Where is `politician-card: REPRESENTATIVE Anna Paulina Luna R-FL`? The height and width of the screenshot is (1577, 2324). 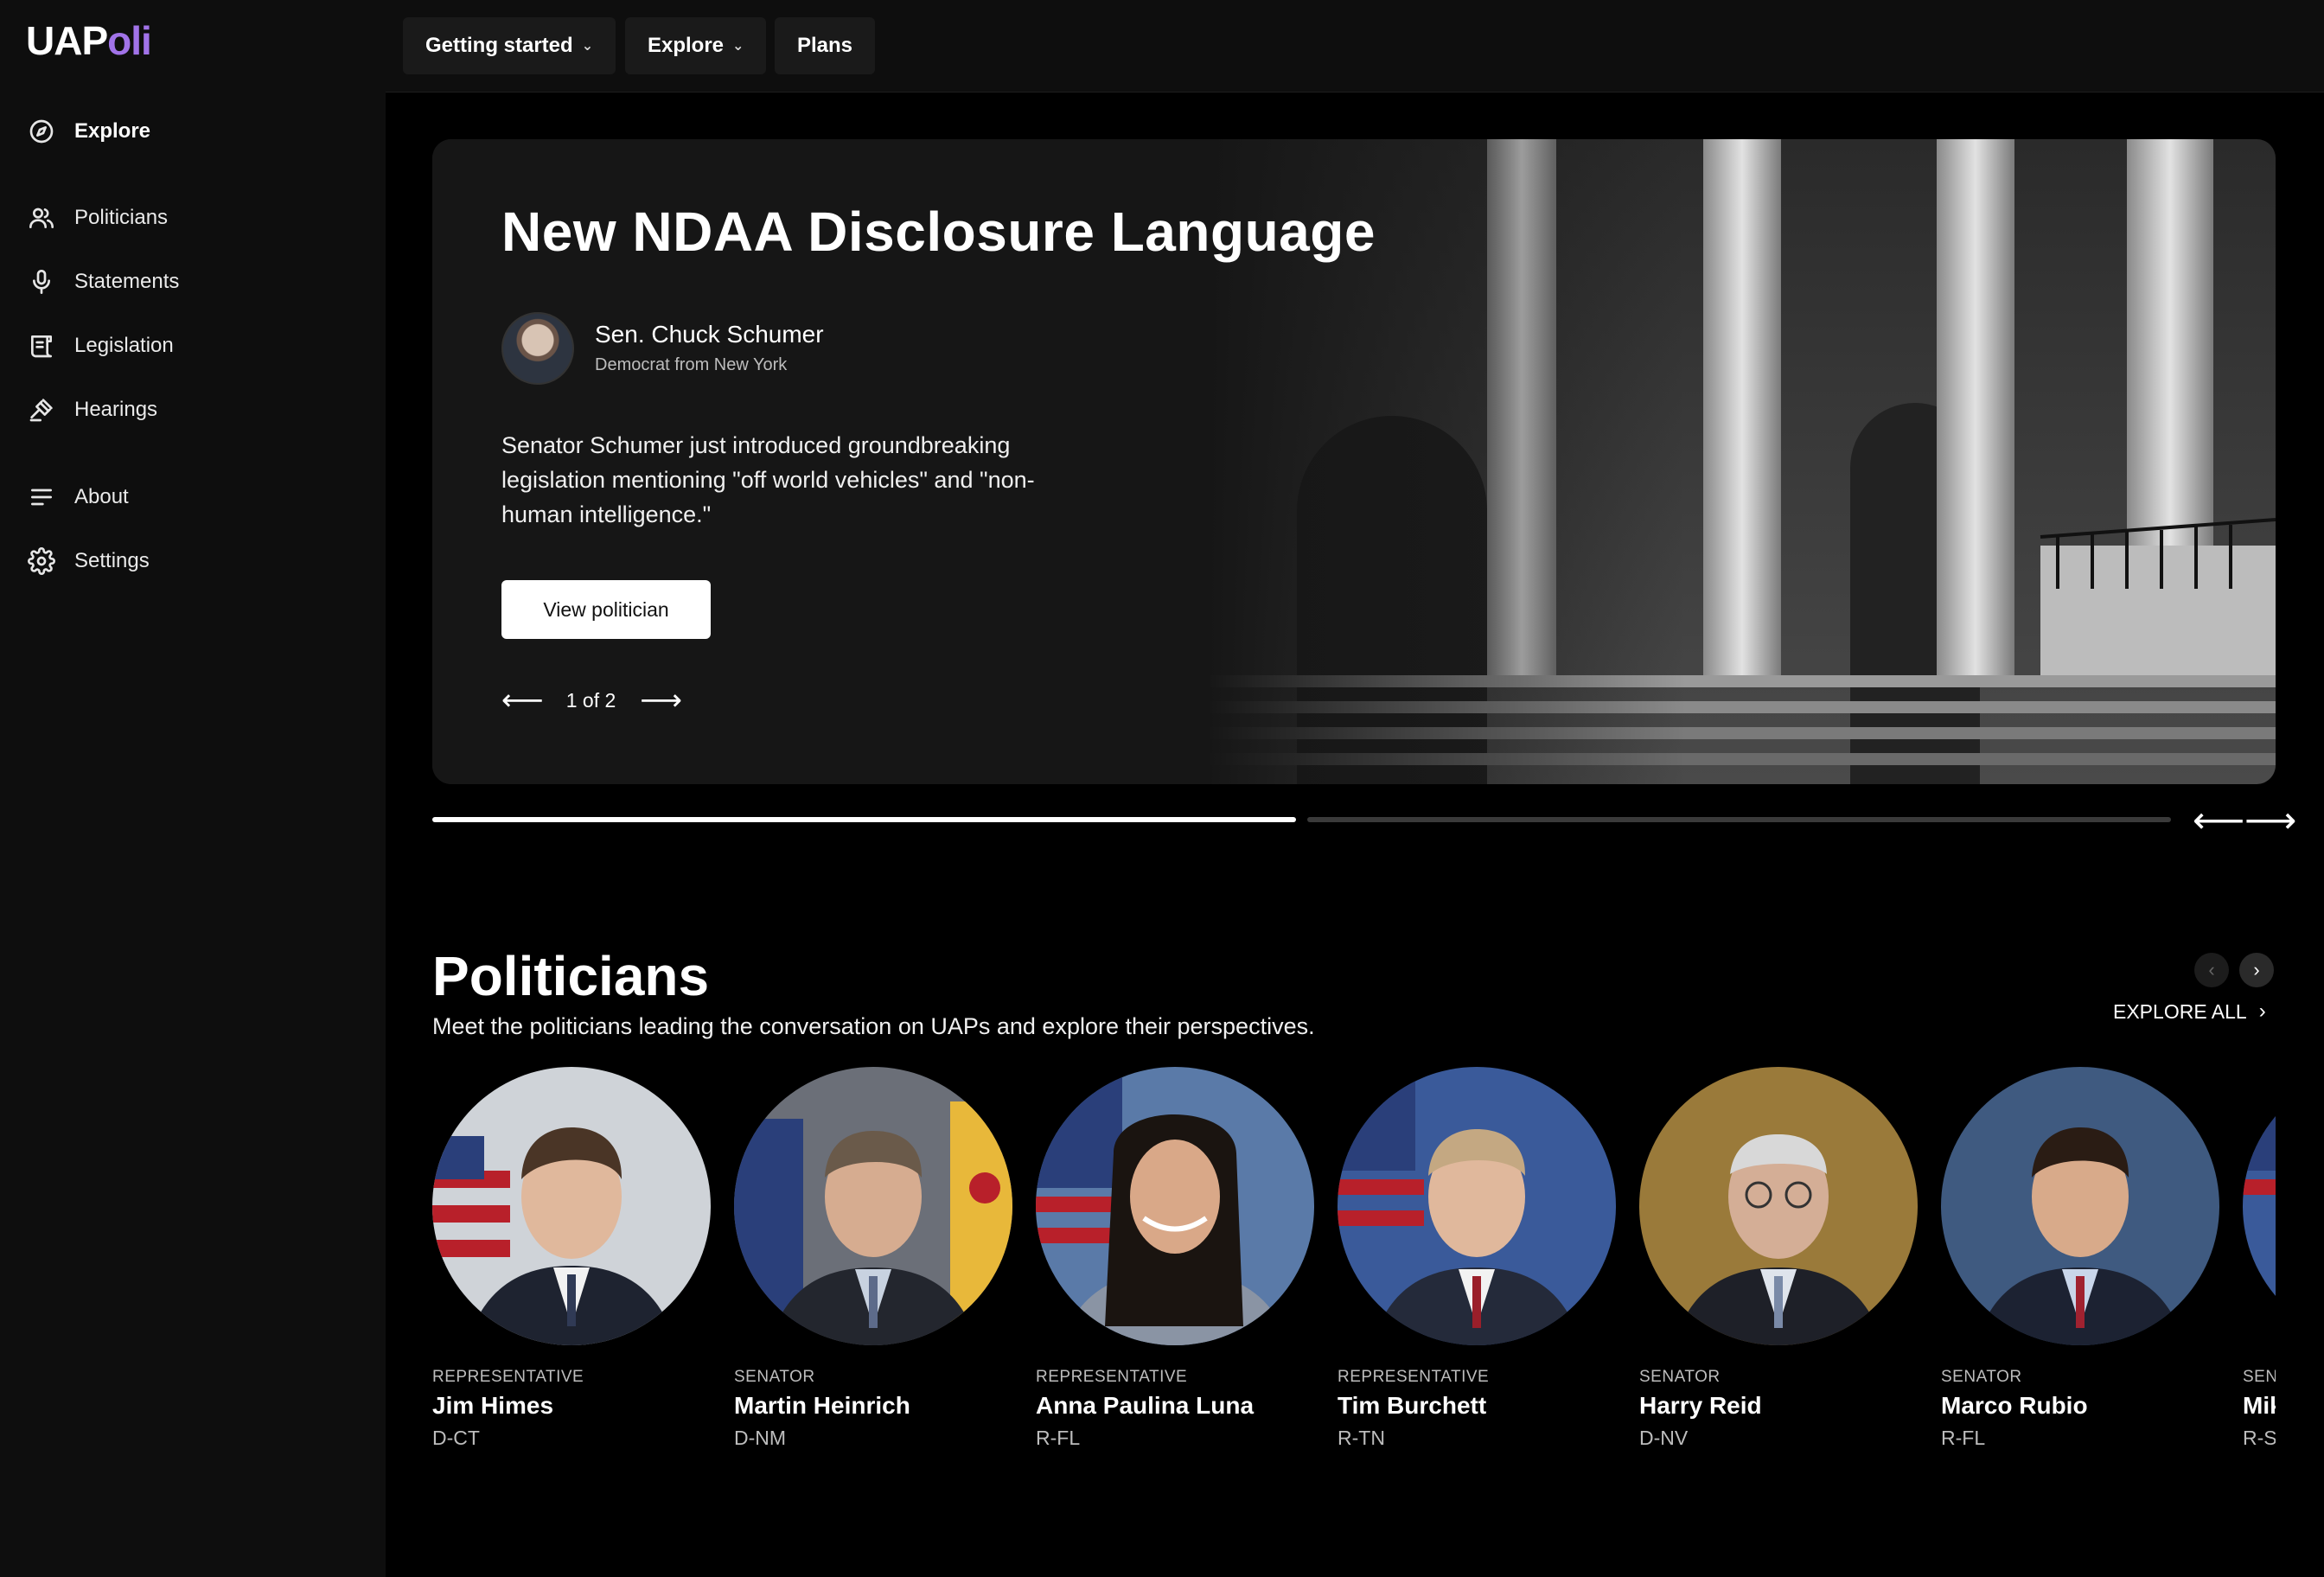
politician-card: REPRESENTATIVE Anna Paulina Luna R-FL is located at coordinates (1178, 1258).